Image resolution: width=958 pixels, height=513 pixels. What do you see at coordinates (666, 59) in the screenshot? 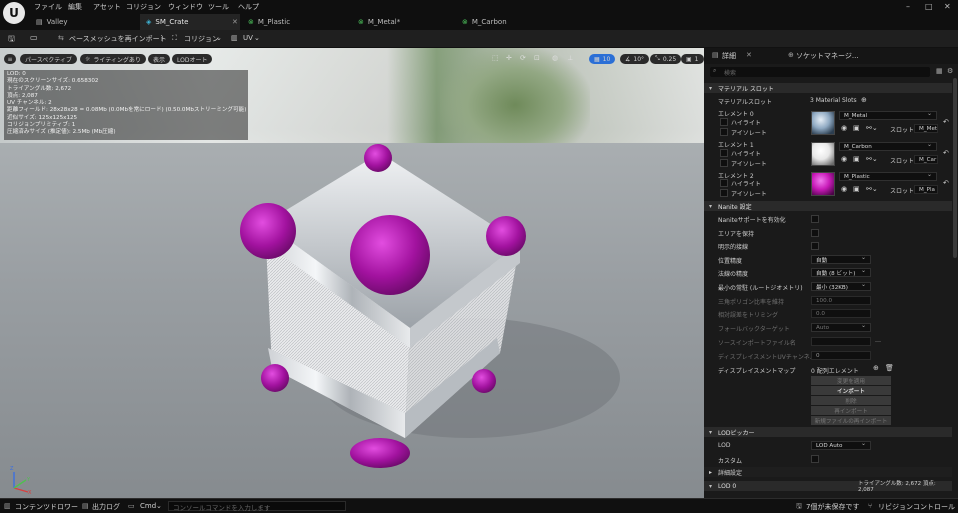
I see `scale-snap-button: ⤡ 0.25` at bounding box center [666, 59].